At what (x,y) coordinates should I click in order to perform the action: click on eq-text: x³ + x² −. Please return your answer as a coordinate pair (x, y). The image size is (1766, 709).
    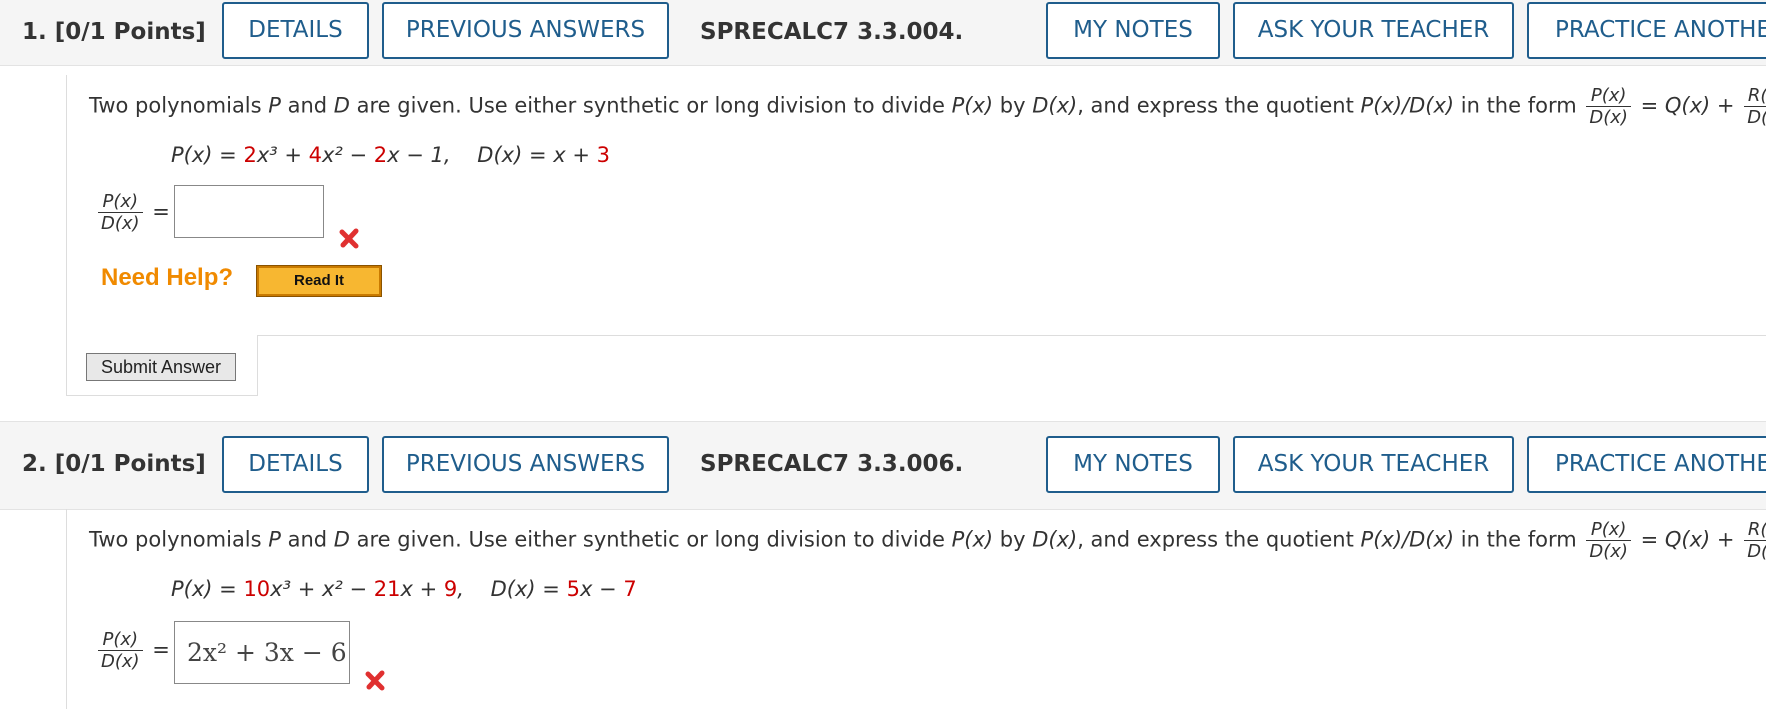
    Looking at the image, I should click on (322, 589).